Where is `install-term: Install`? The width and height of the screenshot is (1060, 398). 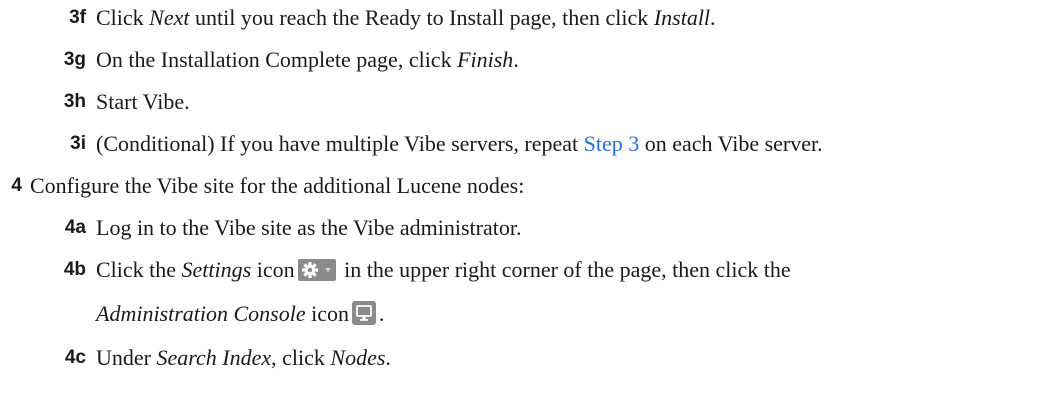
install-term: Install is located at coordinates (682, 17).